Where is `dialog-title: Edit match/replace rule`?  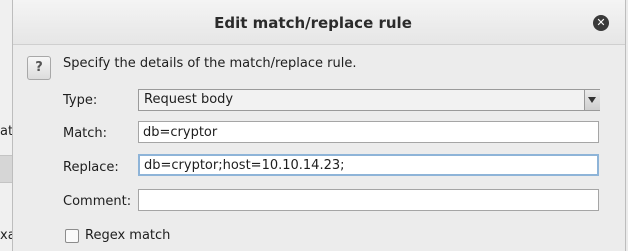
dialog-title: Edit match/replace rule is located at coordinates (313, 23).